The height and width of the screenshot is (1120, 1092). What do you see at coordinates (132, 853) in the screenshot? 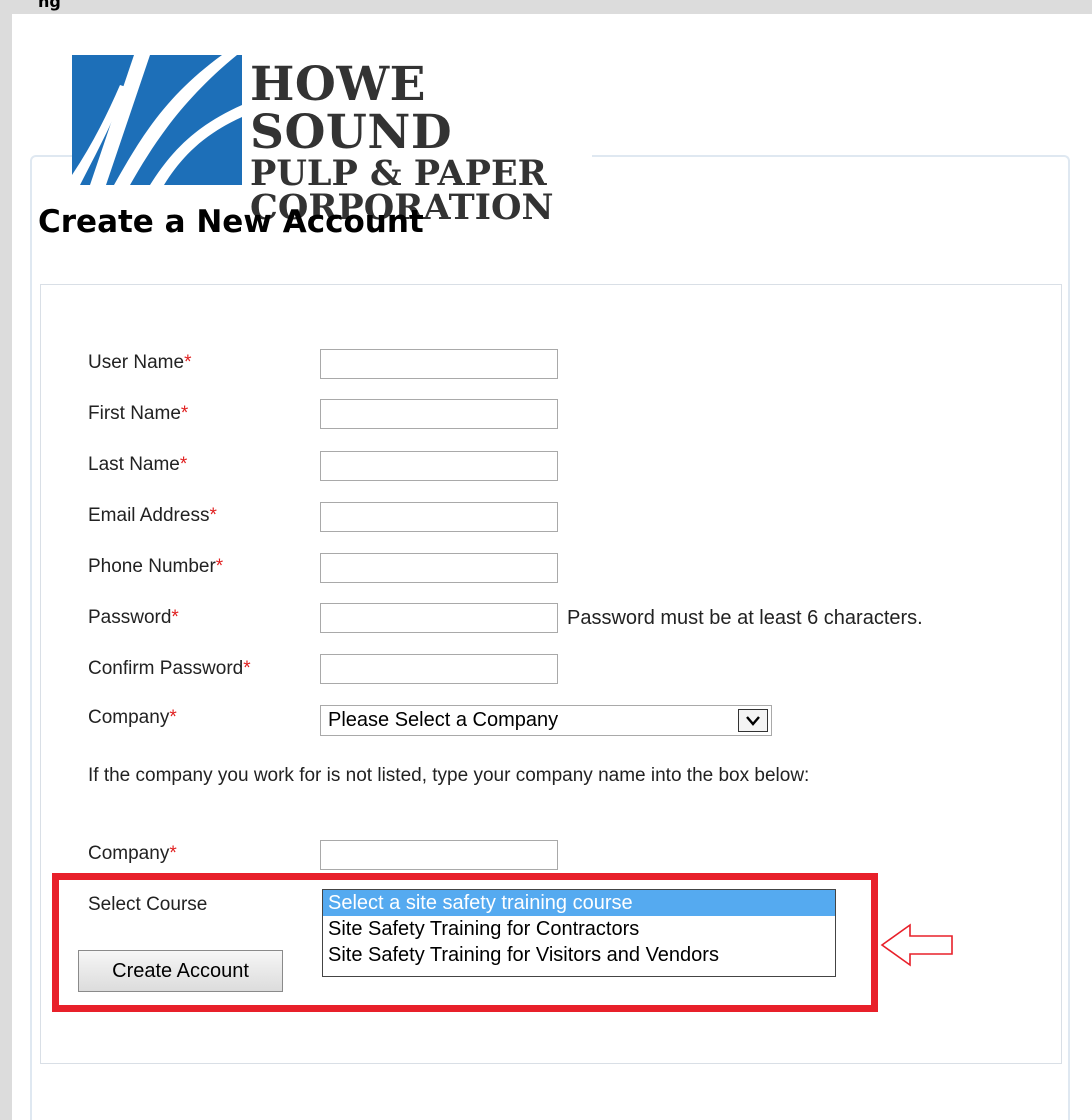
I see `company-text-label: Company*` at bounding box center [132, 853].